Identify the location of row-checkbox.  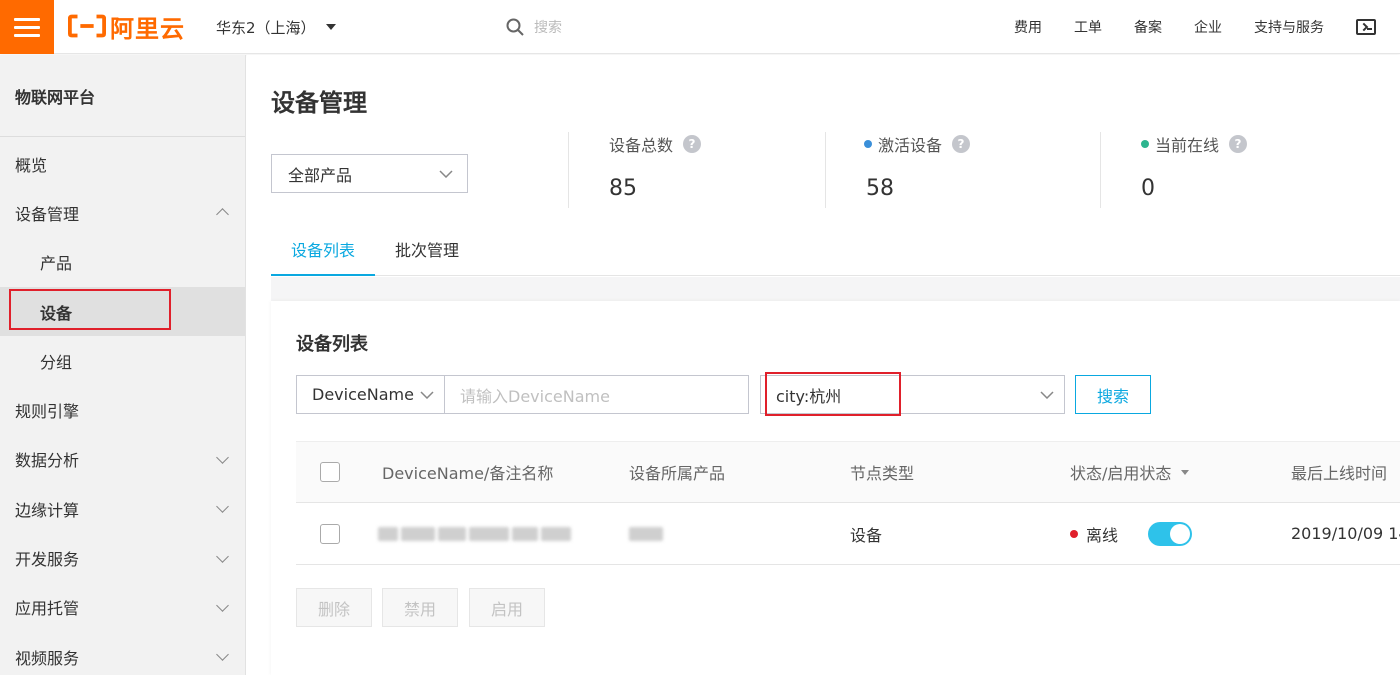
(330, 533).